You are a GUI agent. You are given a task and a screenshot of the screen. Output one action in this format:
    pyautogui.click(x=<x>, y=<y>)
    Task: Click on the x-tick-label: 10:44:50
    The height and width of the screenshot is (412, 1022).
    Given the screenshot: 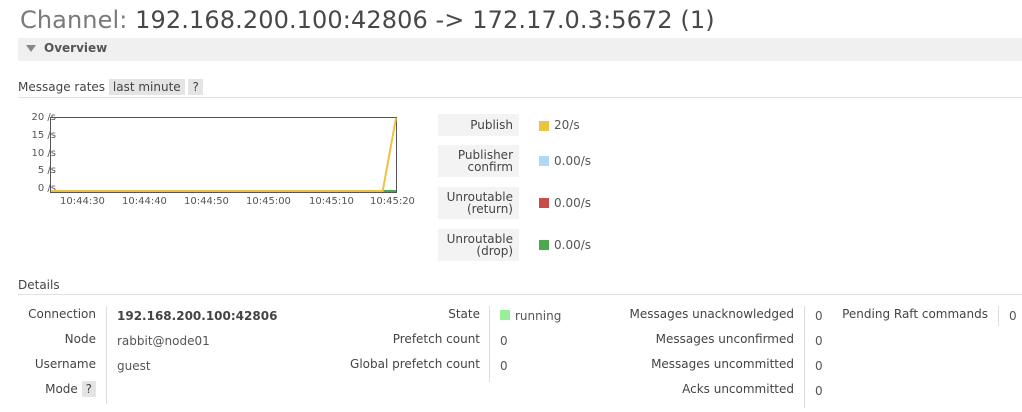 What is the action you would take?
    pyautogui.click(x=206, y=201)
    